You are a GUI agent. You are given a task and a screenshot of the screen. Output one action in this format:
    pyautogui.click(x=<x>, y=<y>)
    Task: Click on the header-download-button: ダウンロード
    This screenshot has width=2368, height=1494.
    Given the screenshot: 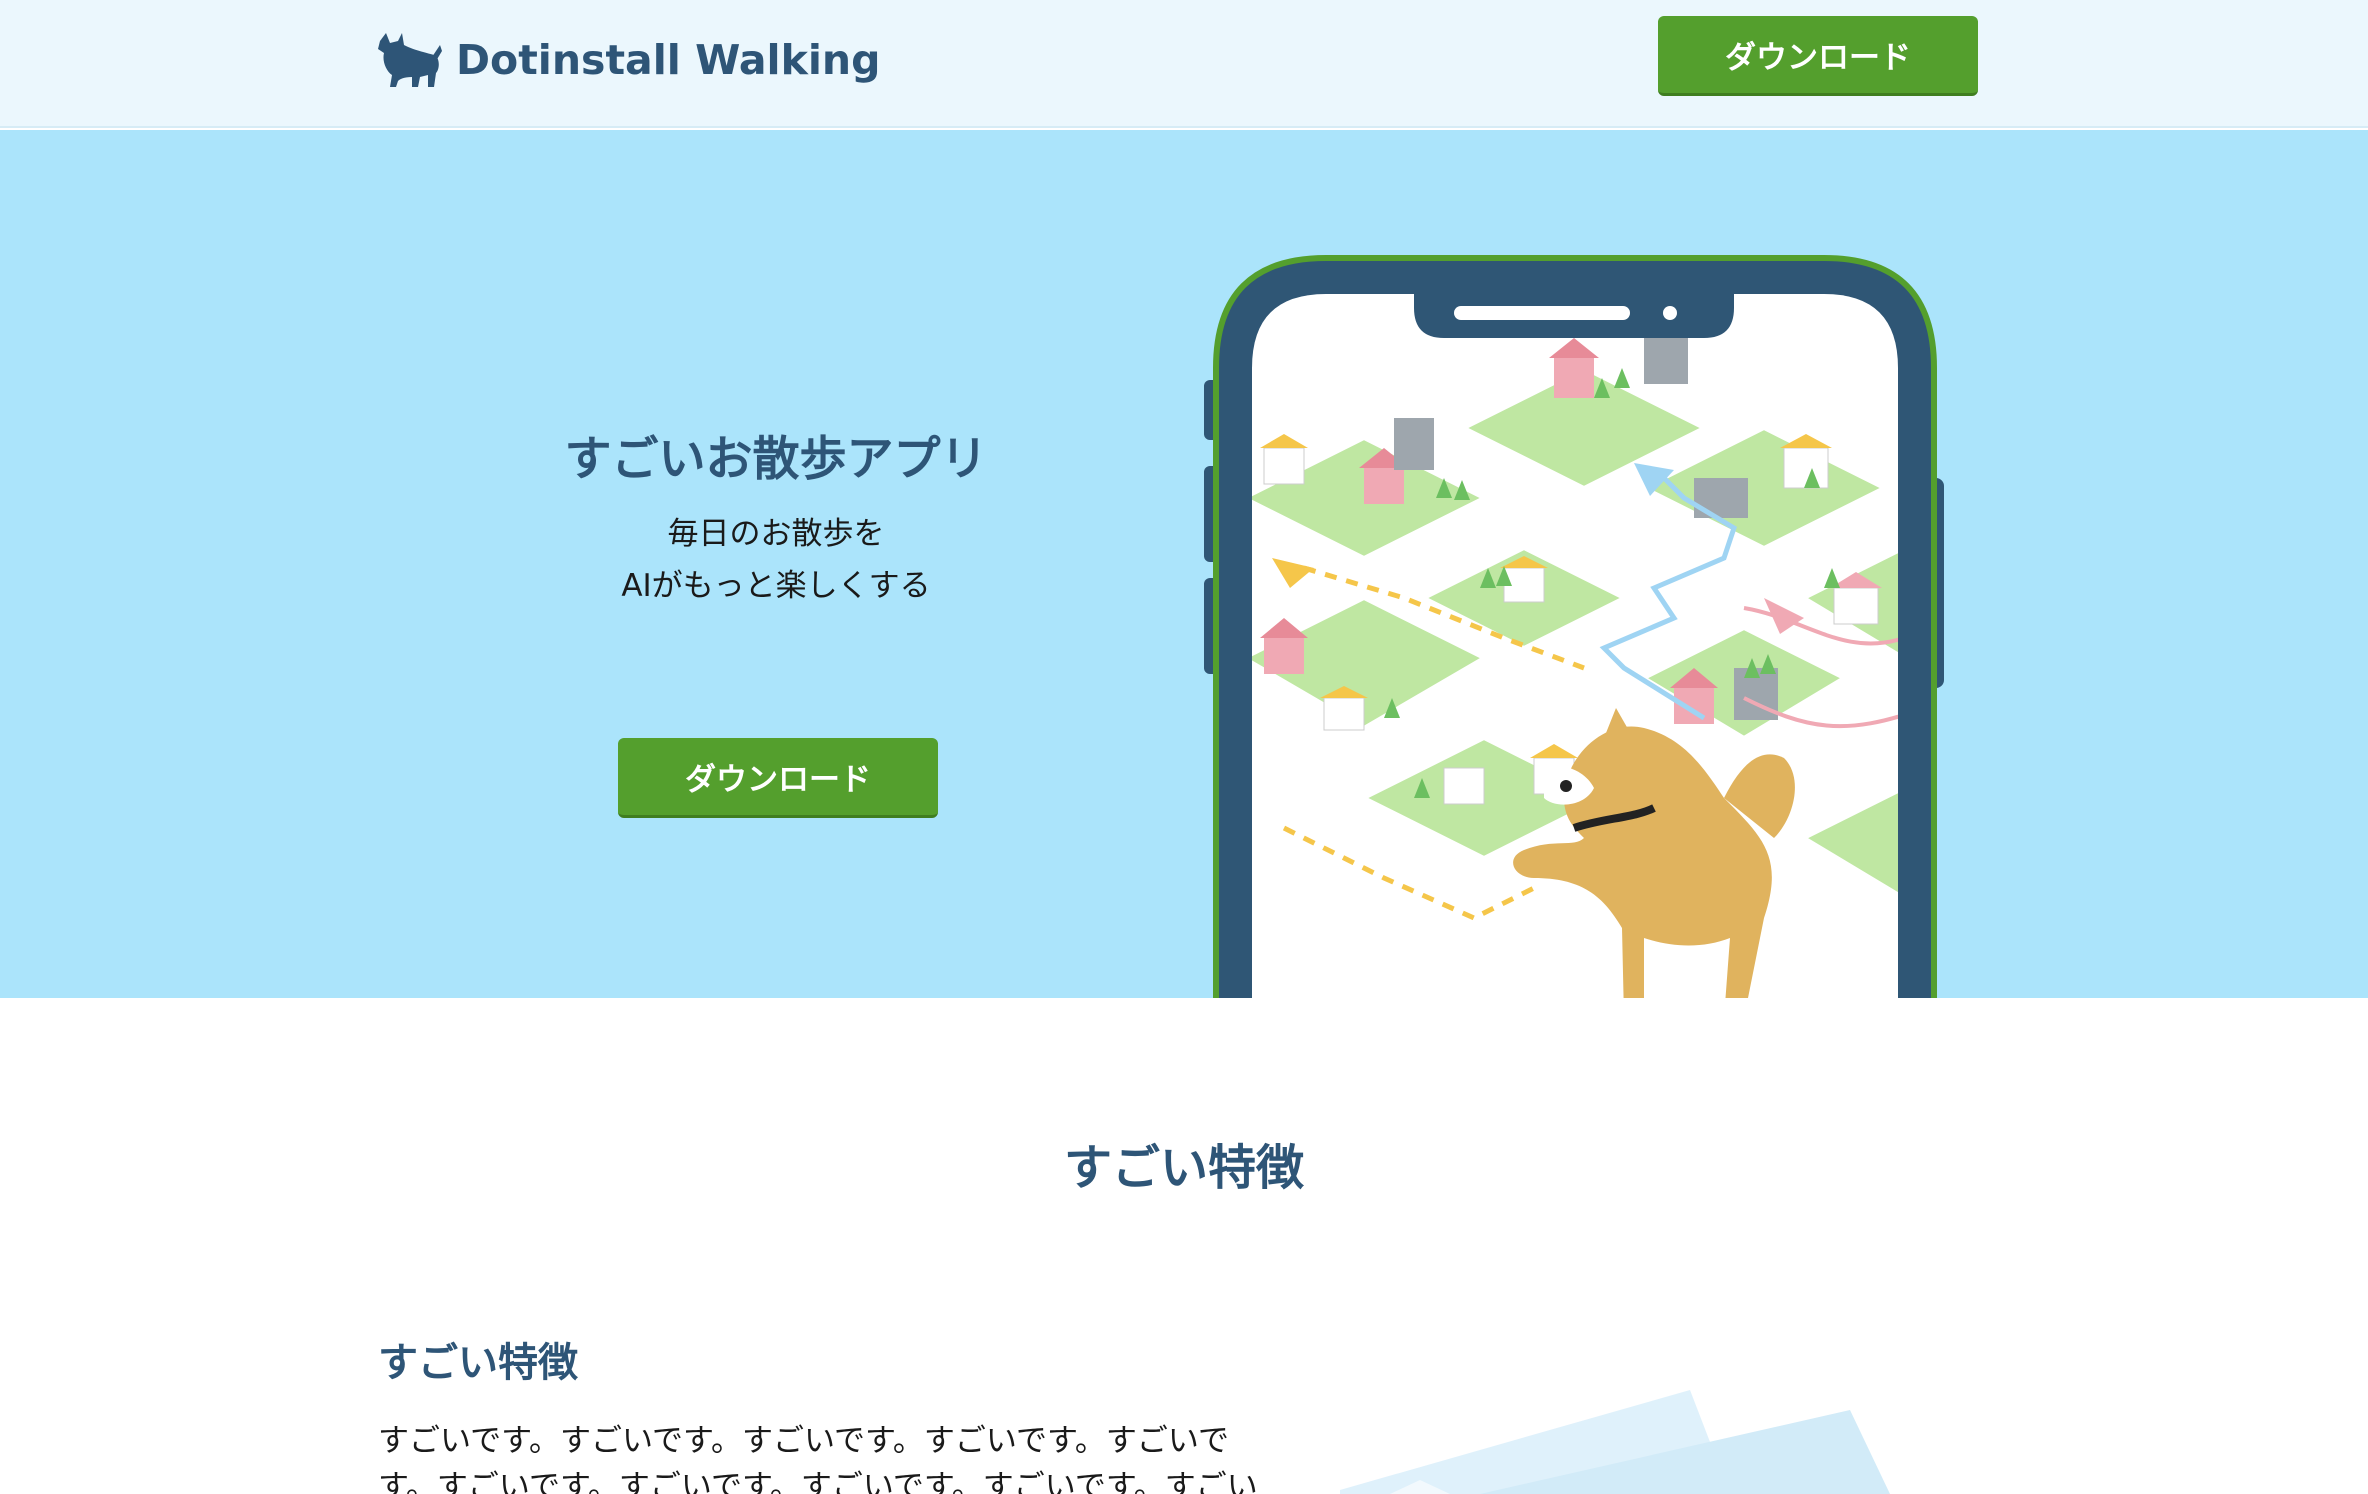 What is the action you would take?
    pyautogui.click(x=1818, y=56)
    